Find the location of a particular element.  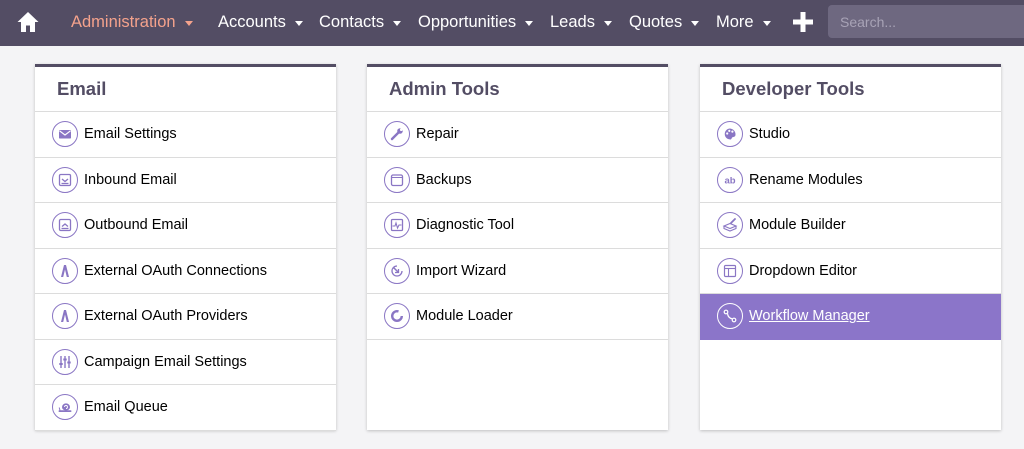

builder-icon is located at coordinates (730, 225).